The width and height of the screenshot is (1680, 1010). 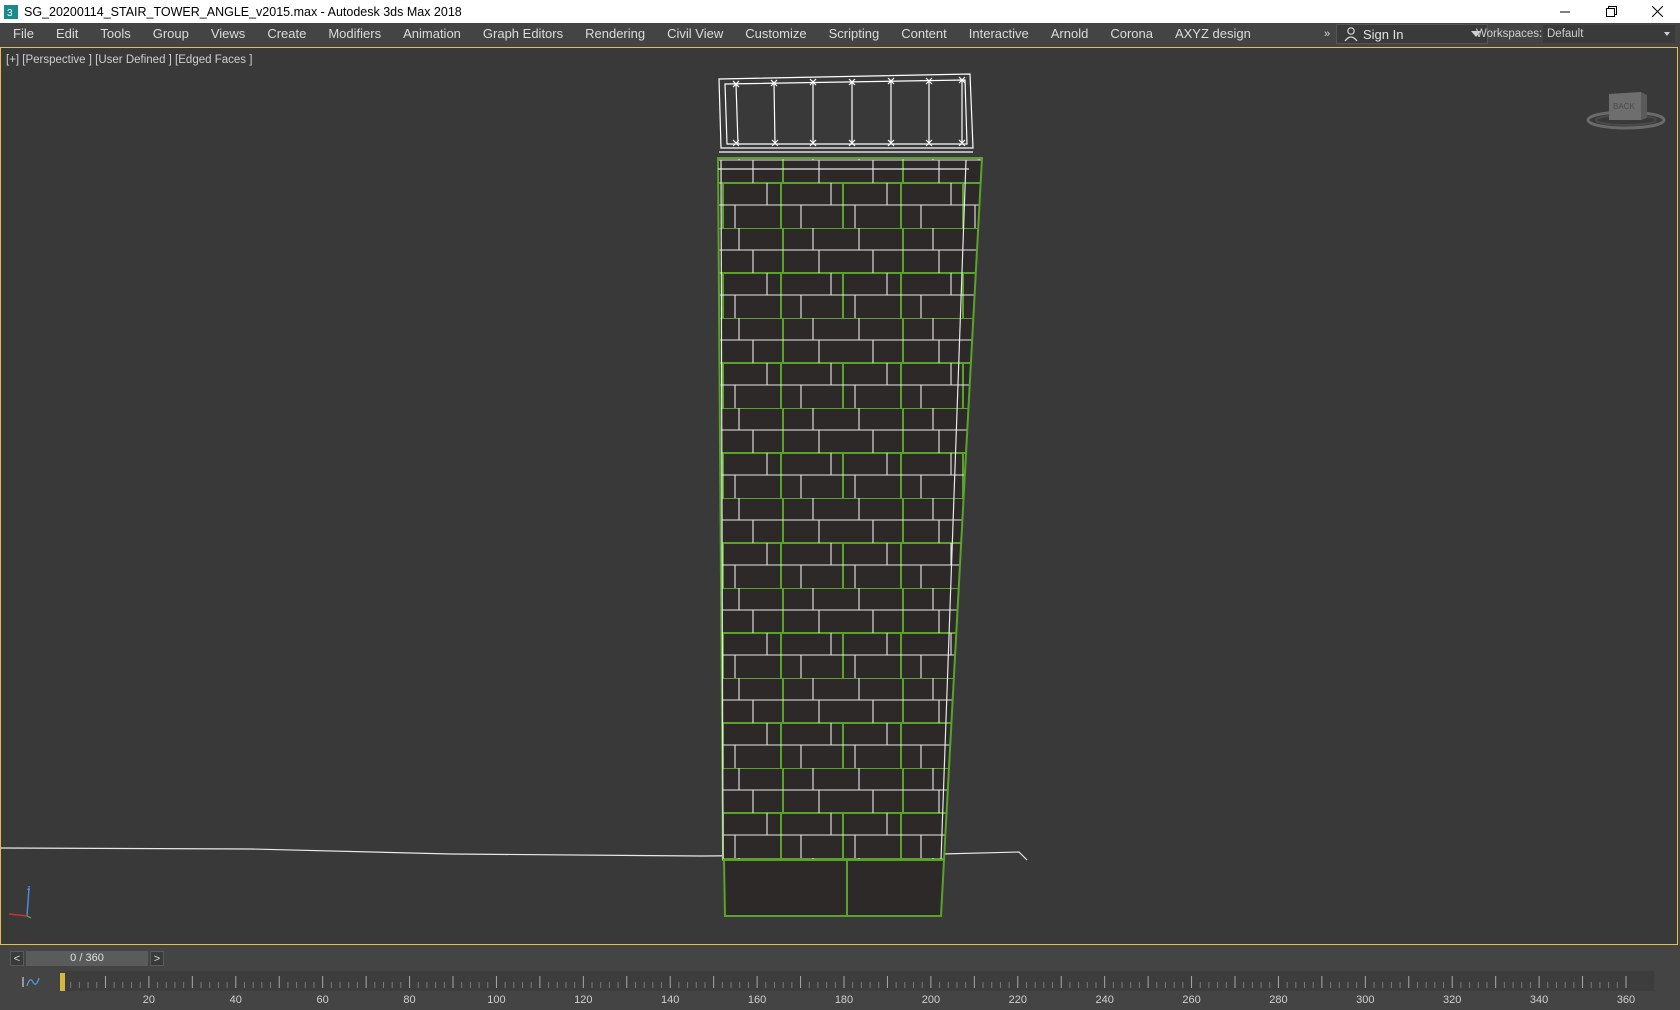 I want to click on timeline-tick-label: 200, so click(x=931, y=1000).